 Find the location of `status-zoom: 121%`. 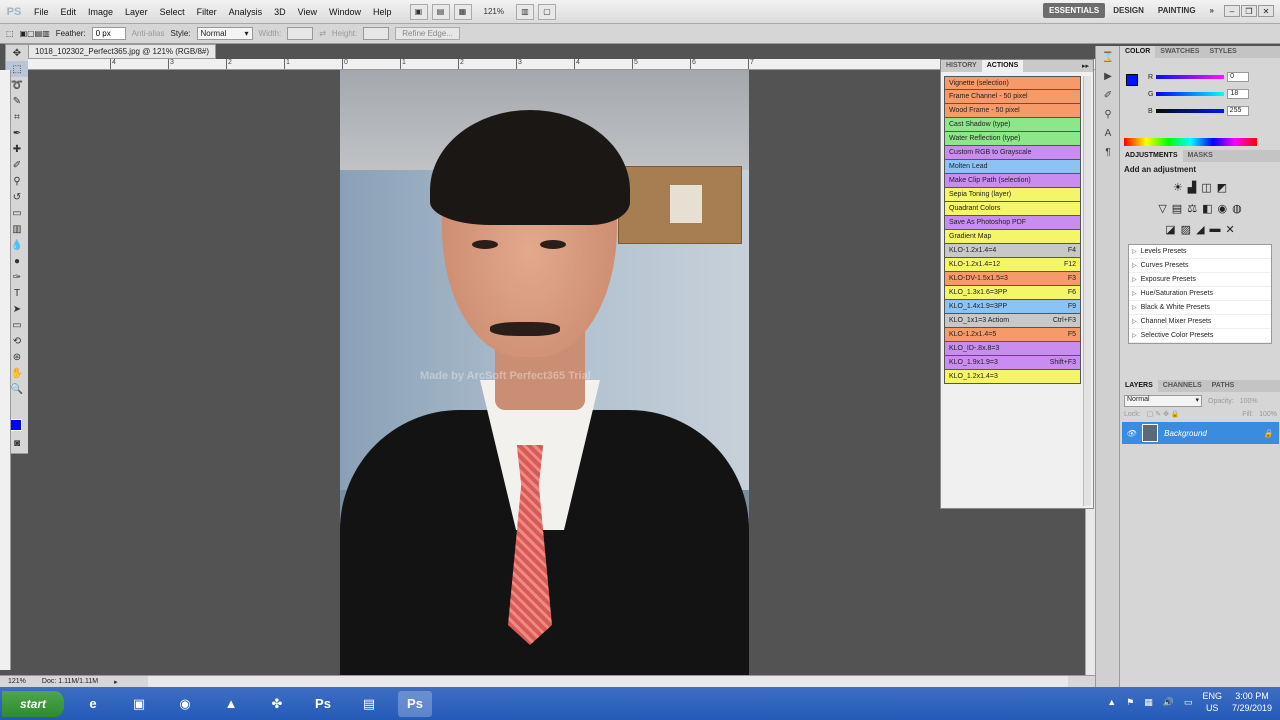

status-zoom: 121% is located at coordinates (17, 681).